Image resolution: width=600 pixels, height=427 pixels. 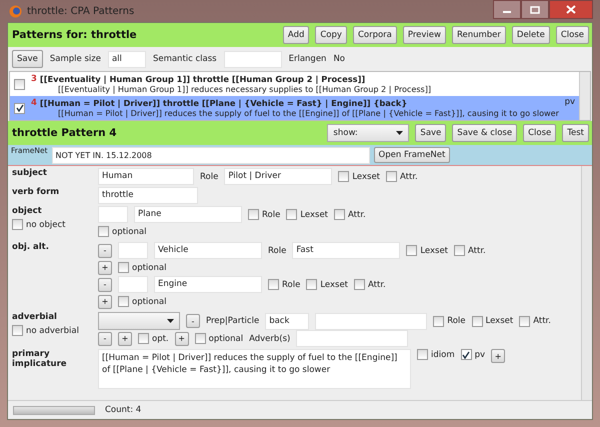 What do you see at coordinates (15, 11) in the screenshot?
I see `globe-icon` at bounding box center [15, 11].